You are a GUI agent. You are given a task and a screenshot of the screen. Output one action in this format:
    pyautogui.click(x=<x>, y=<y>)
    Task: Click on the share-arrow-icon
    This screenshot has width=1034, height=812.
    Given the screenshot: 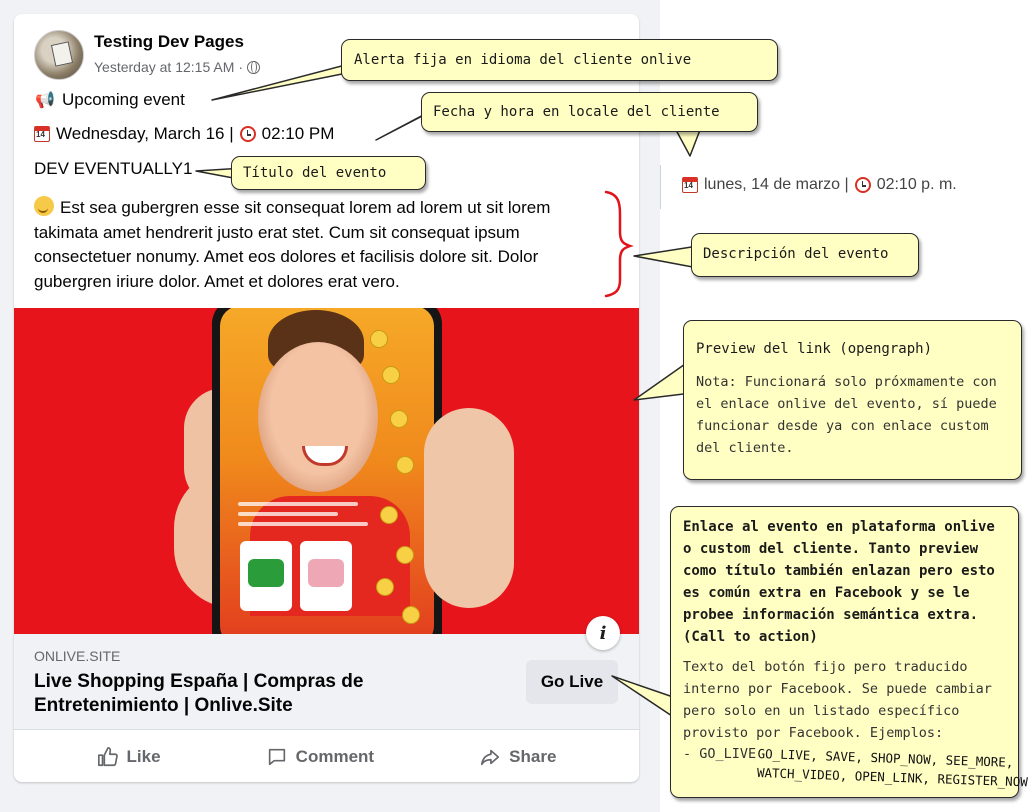 What is the action you would take?
    pyautogui.click(x=490, y=757)
    